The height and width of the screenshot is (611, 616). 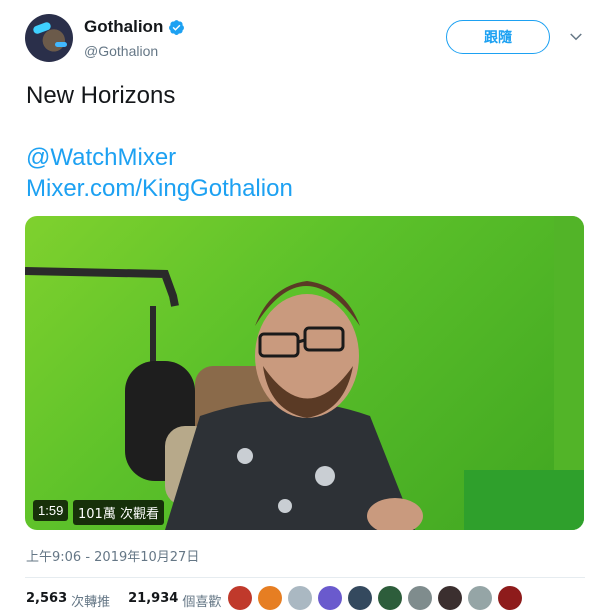 I want to click on tweet-stats: 2,563 次轉推 21,934 個喜歡, so click(x=123, y=600).